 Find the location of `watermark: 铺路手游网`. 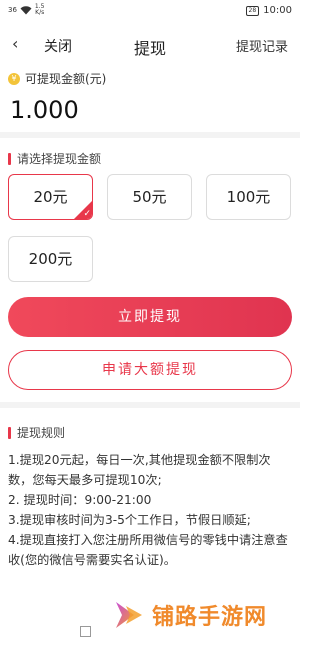

watermark: 铺路手游网 is located at coordinates (189, 615).